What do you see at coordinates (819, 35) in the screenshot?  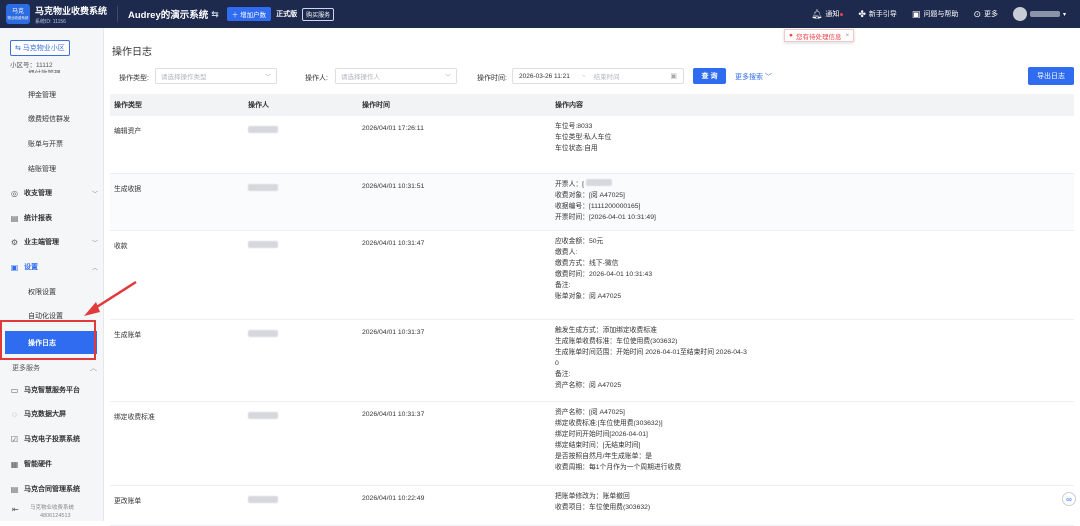 I see `pending-tip: ● 您有待处理信息 ×` at bounding box center [819, 35].